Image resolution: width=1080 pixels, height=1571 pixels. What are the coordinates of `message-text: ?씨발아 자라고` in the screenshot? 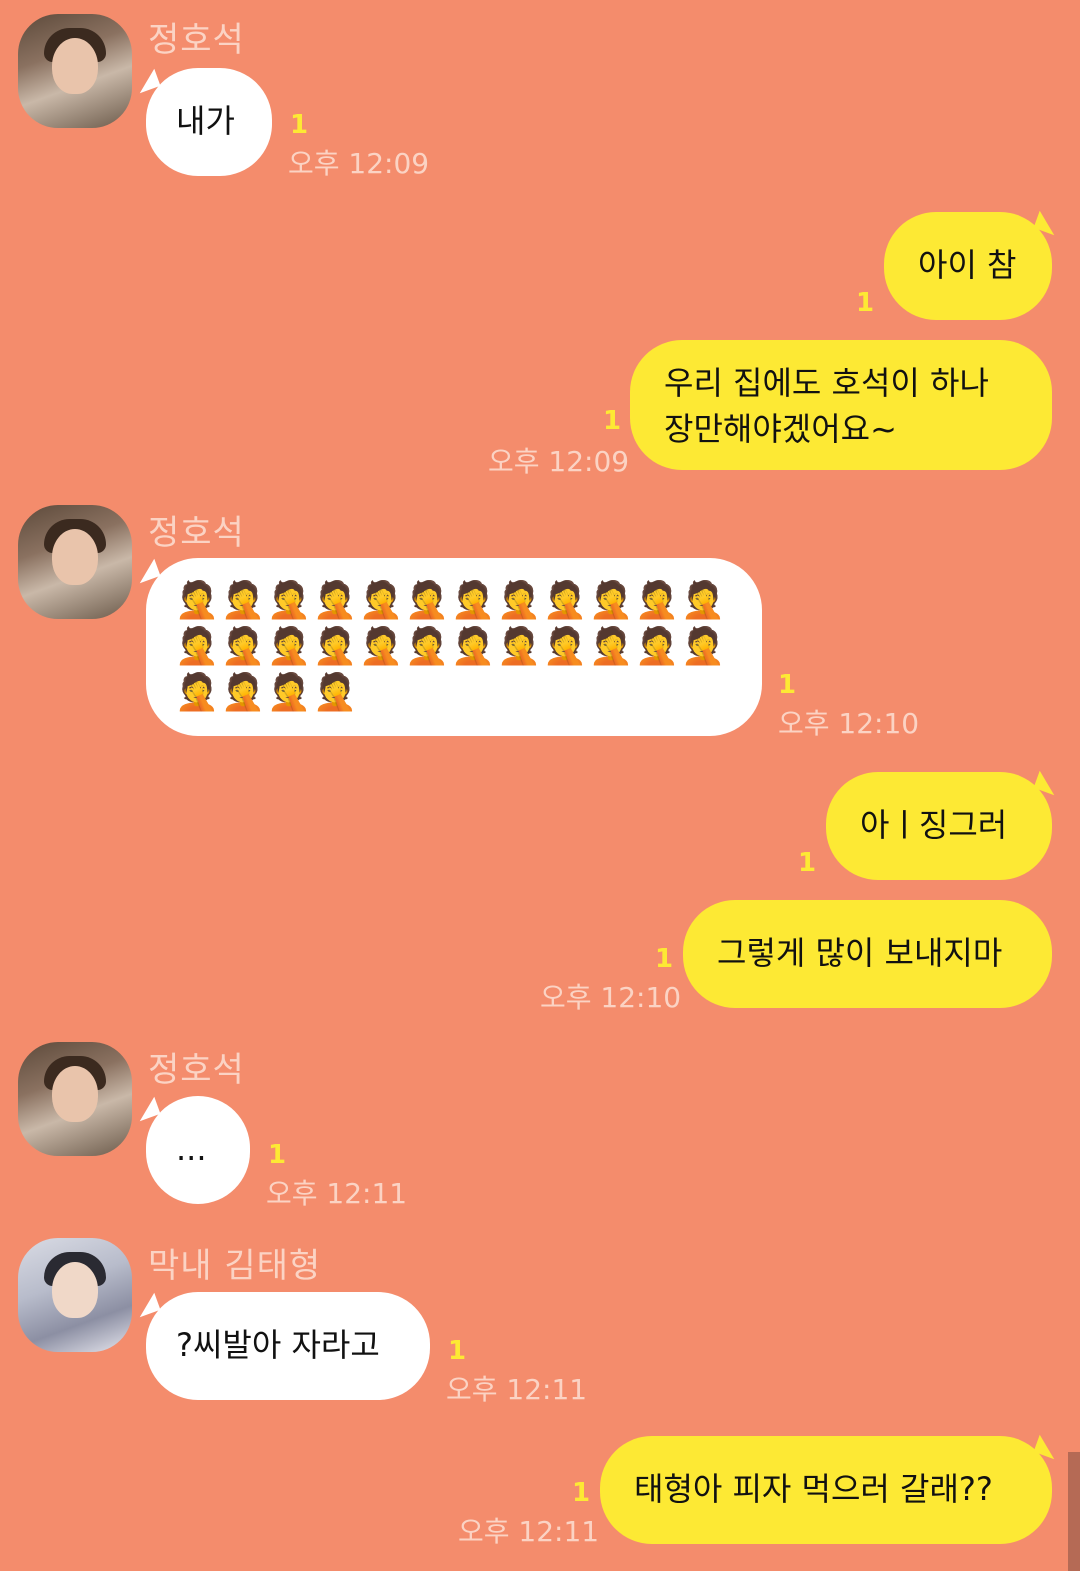 It's located at (278, 1345).